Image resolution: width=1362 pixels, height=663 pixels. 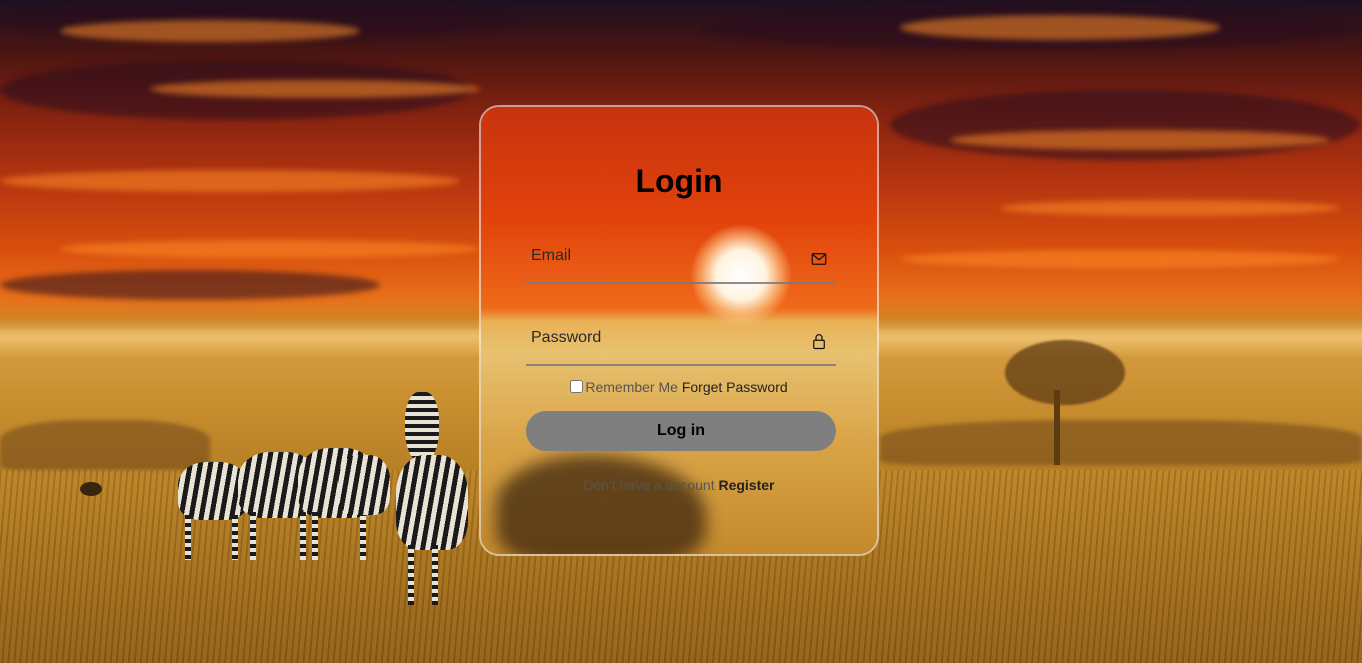 I want to click on envelope-icon, so click(x=819, y=259).